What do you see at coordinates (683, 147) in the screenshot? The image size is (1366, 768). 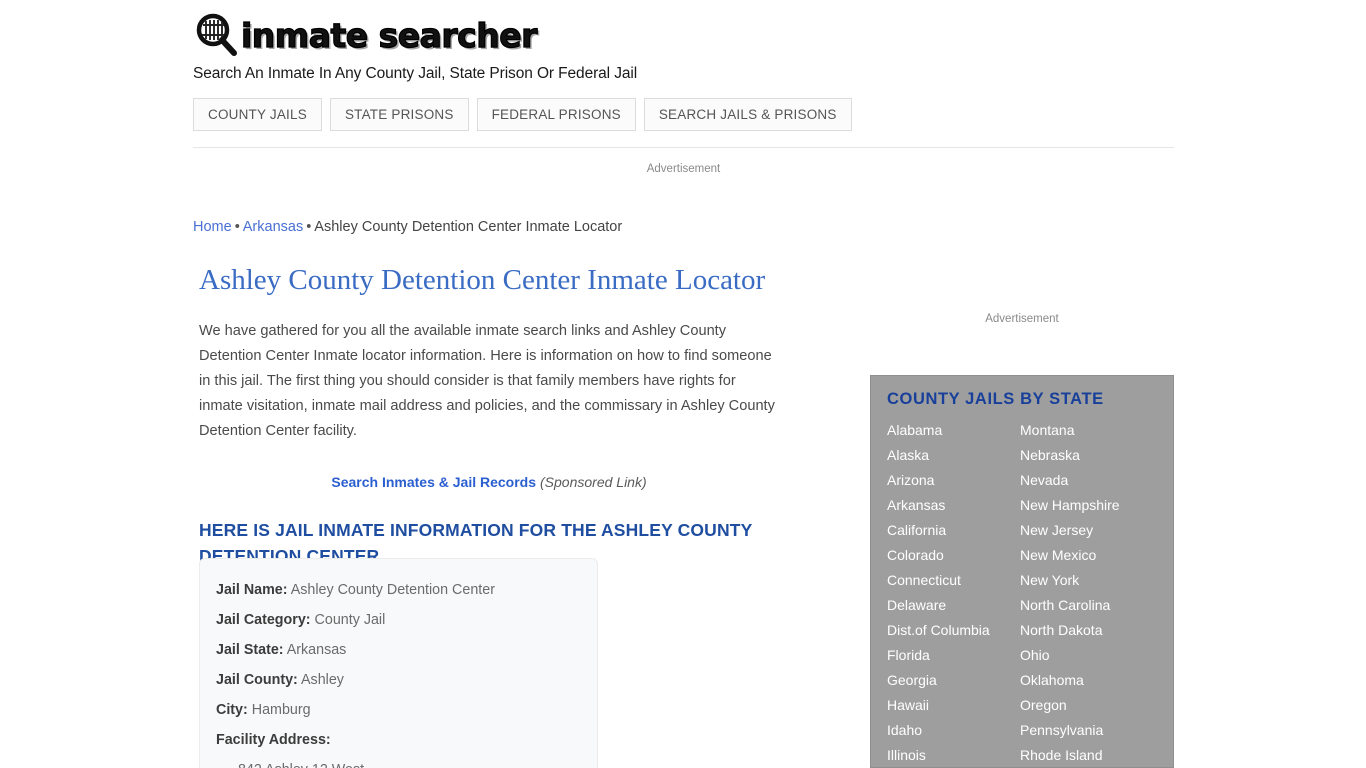 I see `header-divider` at bounding box center [683, 147].